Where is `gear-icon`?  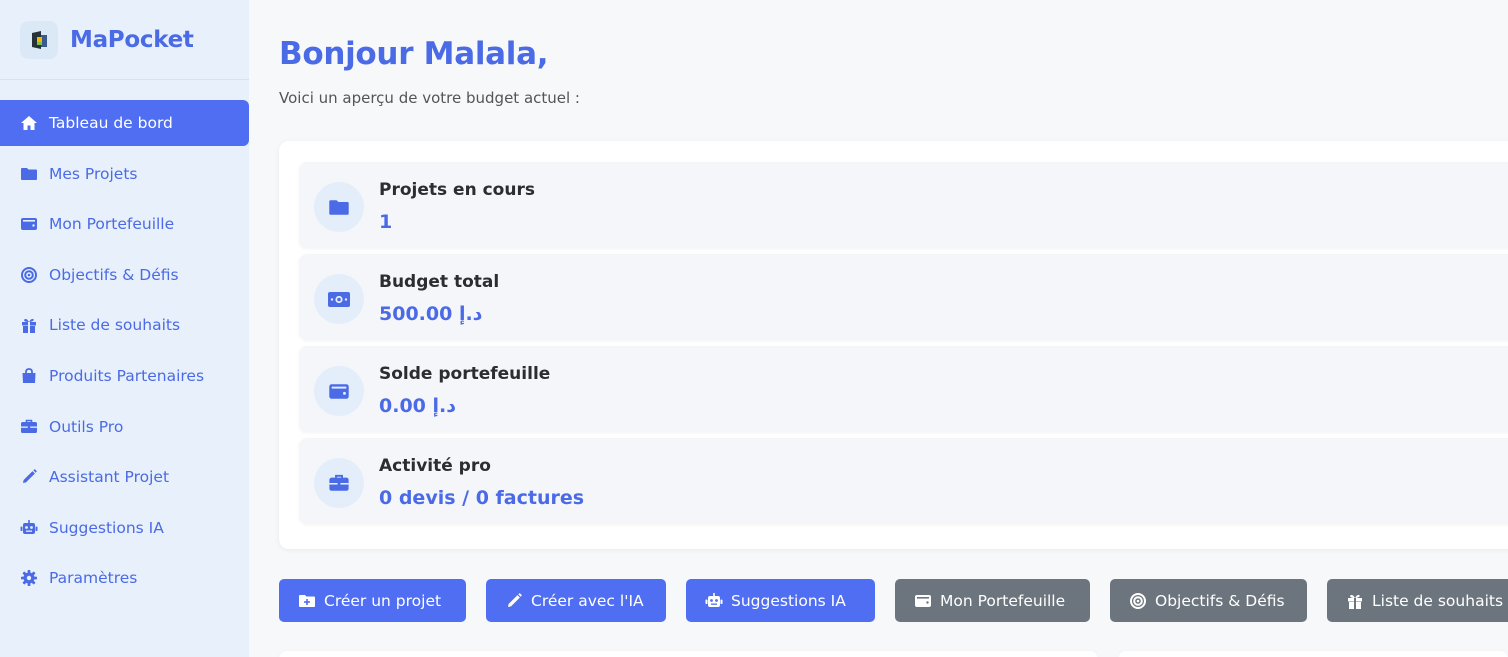
gear-icon is located at coordinates (29, 578).